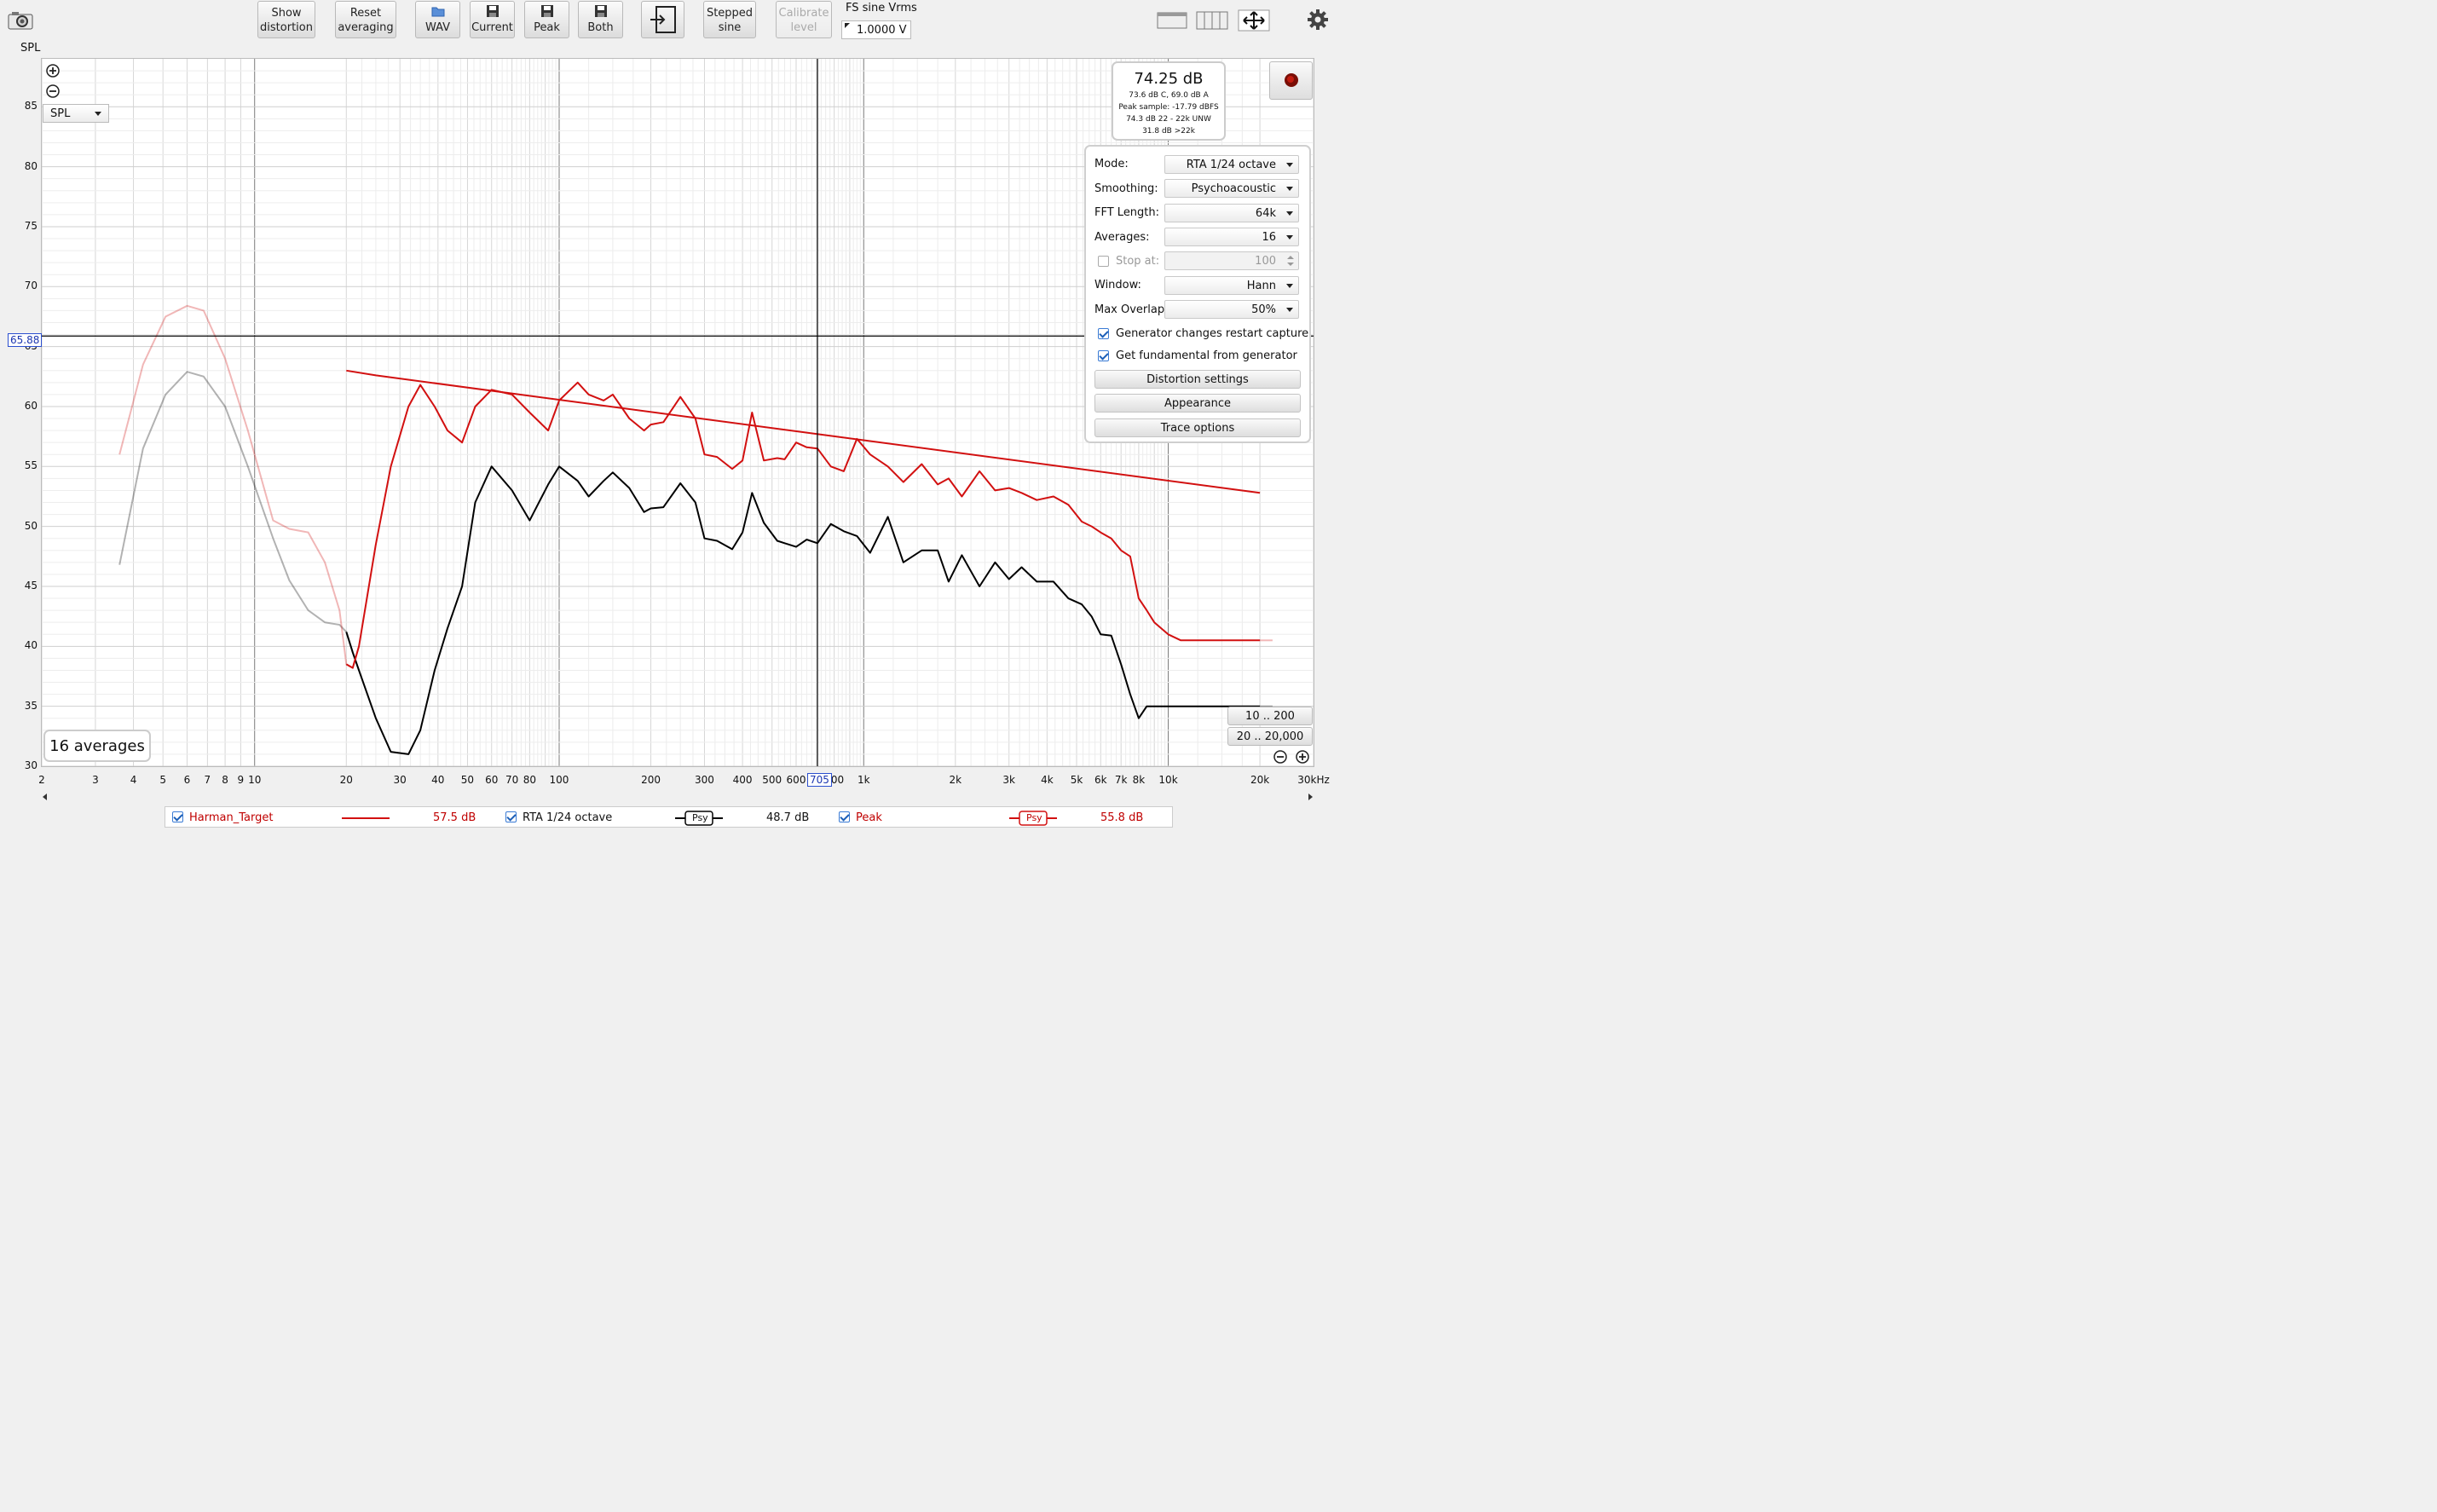 Image resolution: width=2437 pixels, height=1512 pixels. I want to click on reset-averaging-label-2: averaging, so click(366, 27).